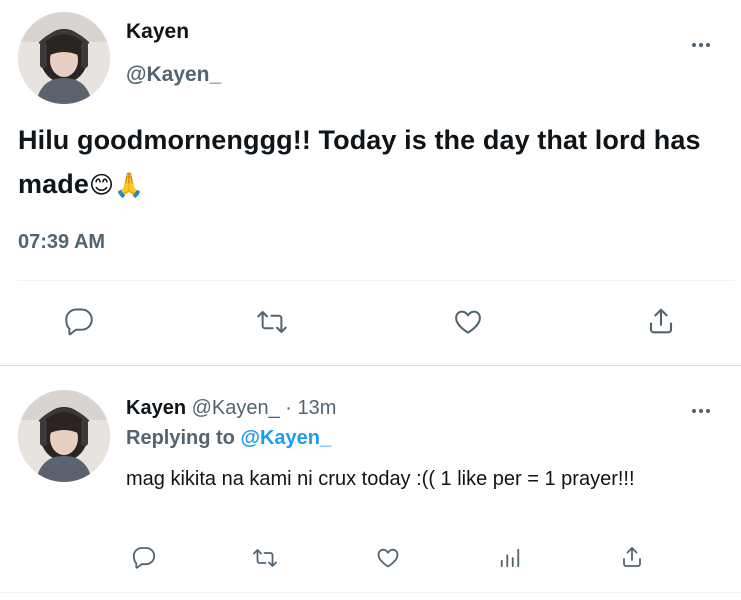 Image resolution: width=741 pixels, height=600 pixels. I want to click on replying-to: Replying to @Kayen_, so click(228, 438).